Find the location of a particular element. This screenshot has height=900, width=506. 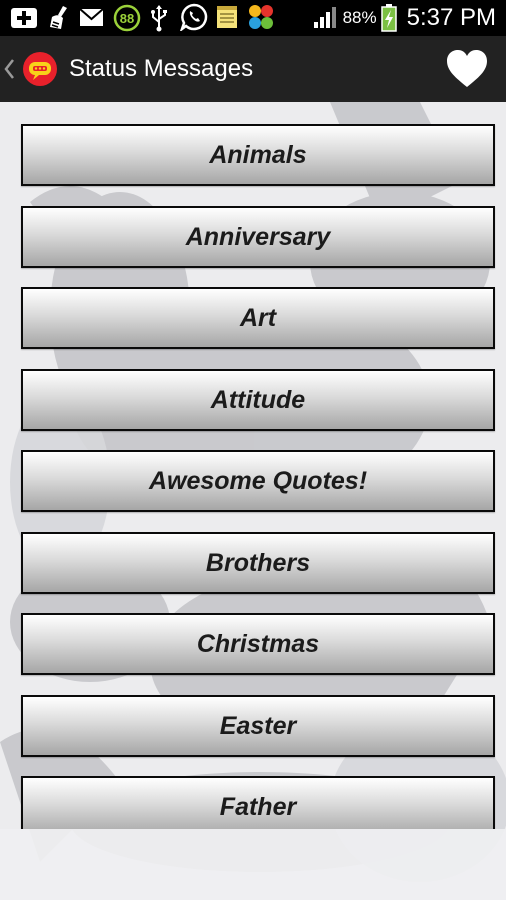

category-button: Father is located at coordinates (258, 802).